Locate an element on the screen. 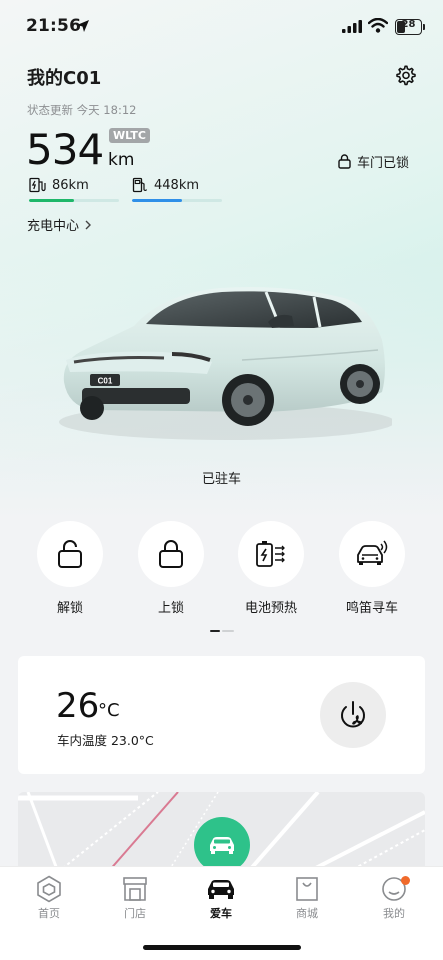 The width and height of the screenshot is (443, 960). temperature-unit: °C is located at coordinates (109, 710).